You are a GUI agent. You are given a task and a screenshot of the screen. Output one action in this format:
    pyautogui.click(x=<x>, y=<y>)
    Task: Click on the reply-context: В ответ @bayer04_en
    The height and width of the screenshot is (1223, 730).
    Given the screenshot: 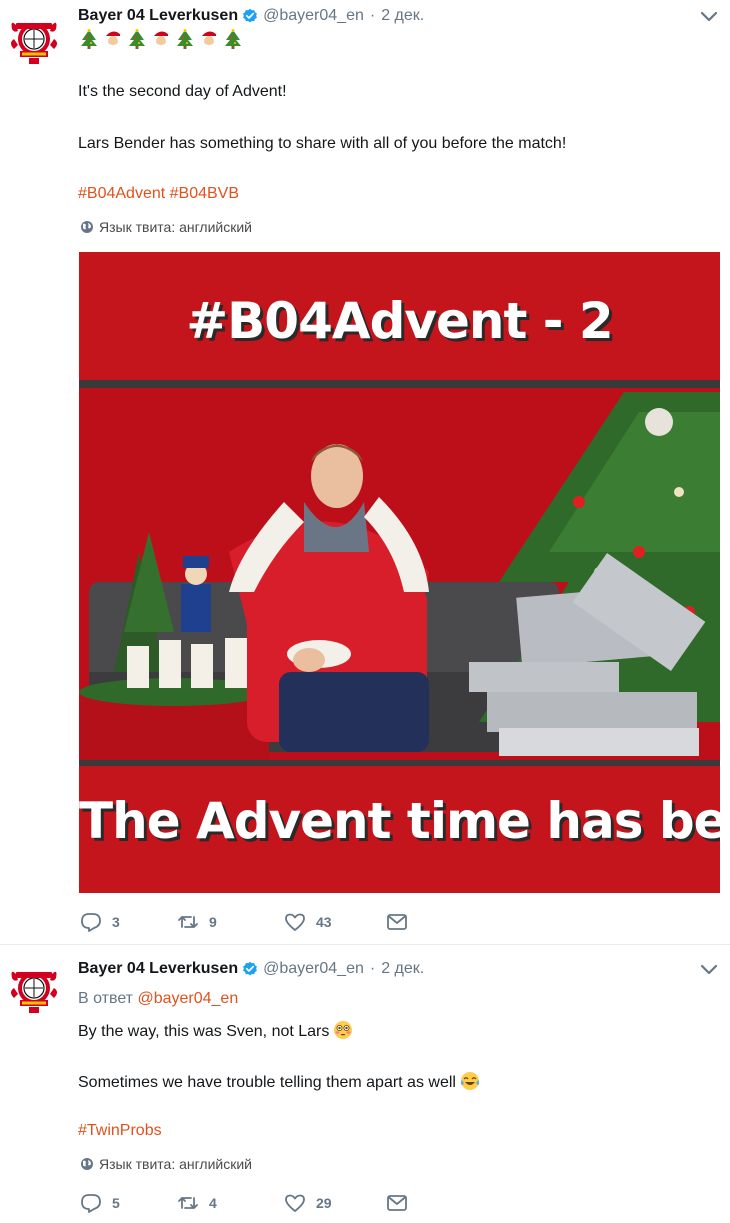 What is the action you would take?
    pyautogui.click(x=158, y=999)
    